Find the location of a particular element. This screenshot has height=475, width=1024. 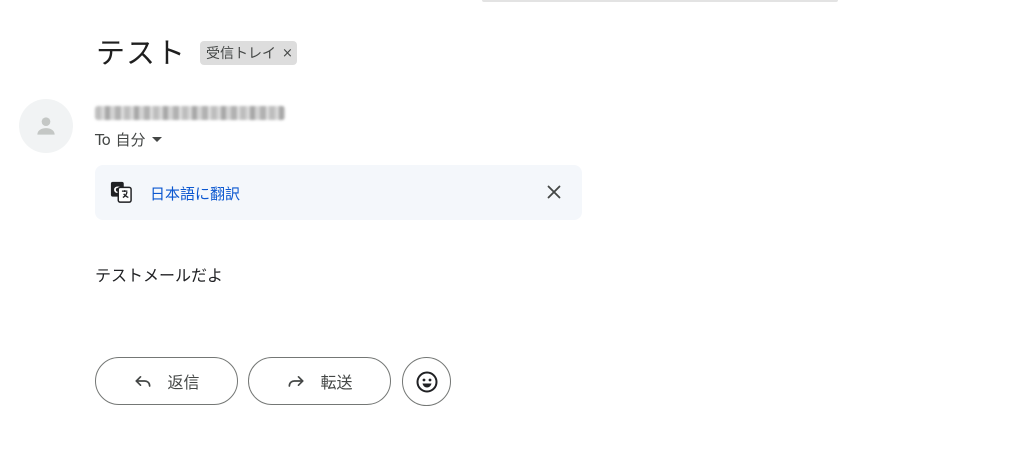

remove-label-icon: × is located at coordinates (287, 53).